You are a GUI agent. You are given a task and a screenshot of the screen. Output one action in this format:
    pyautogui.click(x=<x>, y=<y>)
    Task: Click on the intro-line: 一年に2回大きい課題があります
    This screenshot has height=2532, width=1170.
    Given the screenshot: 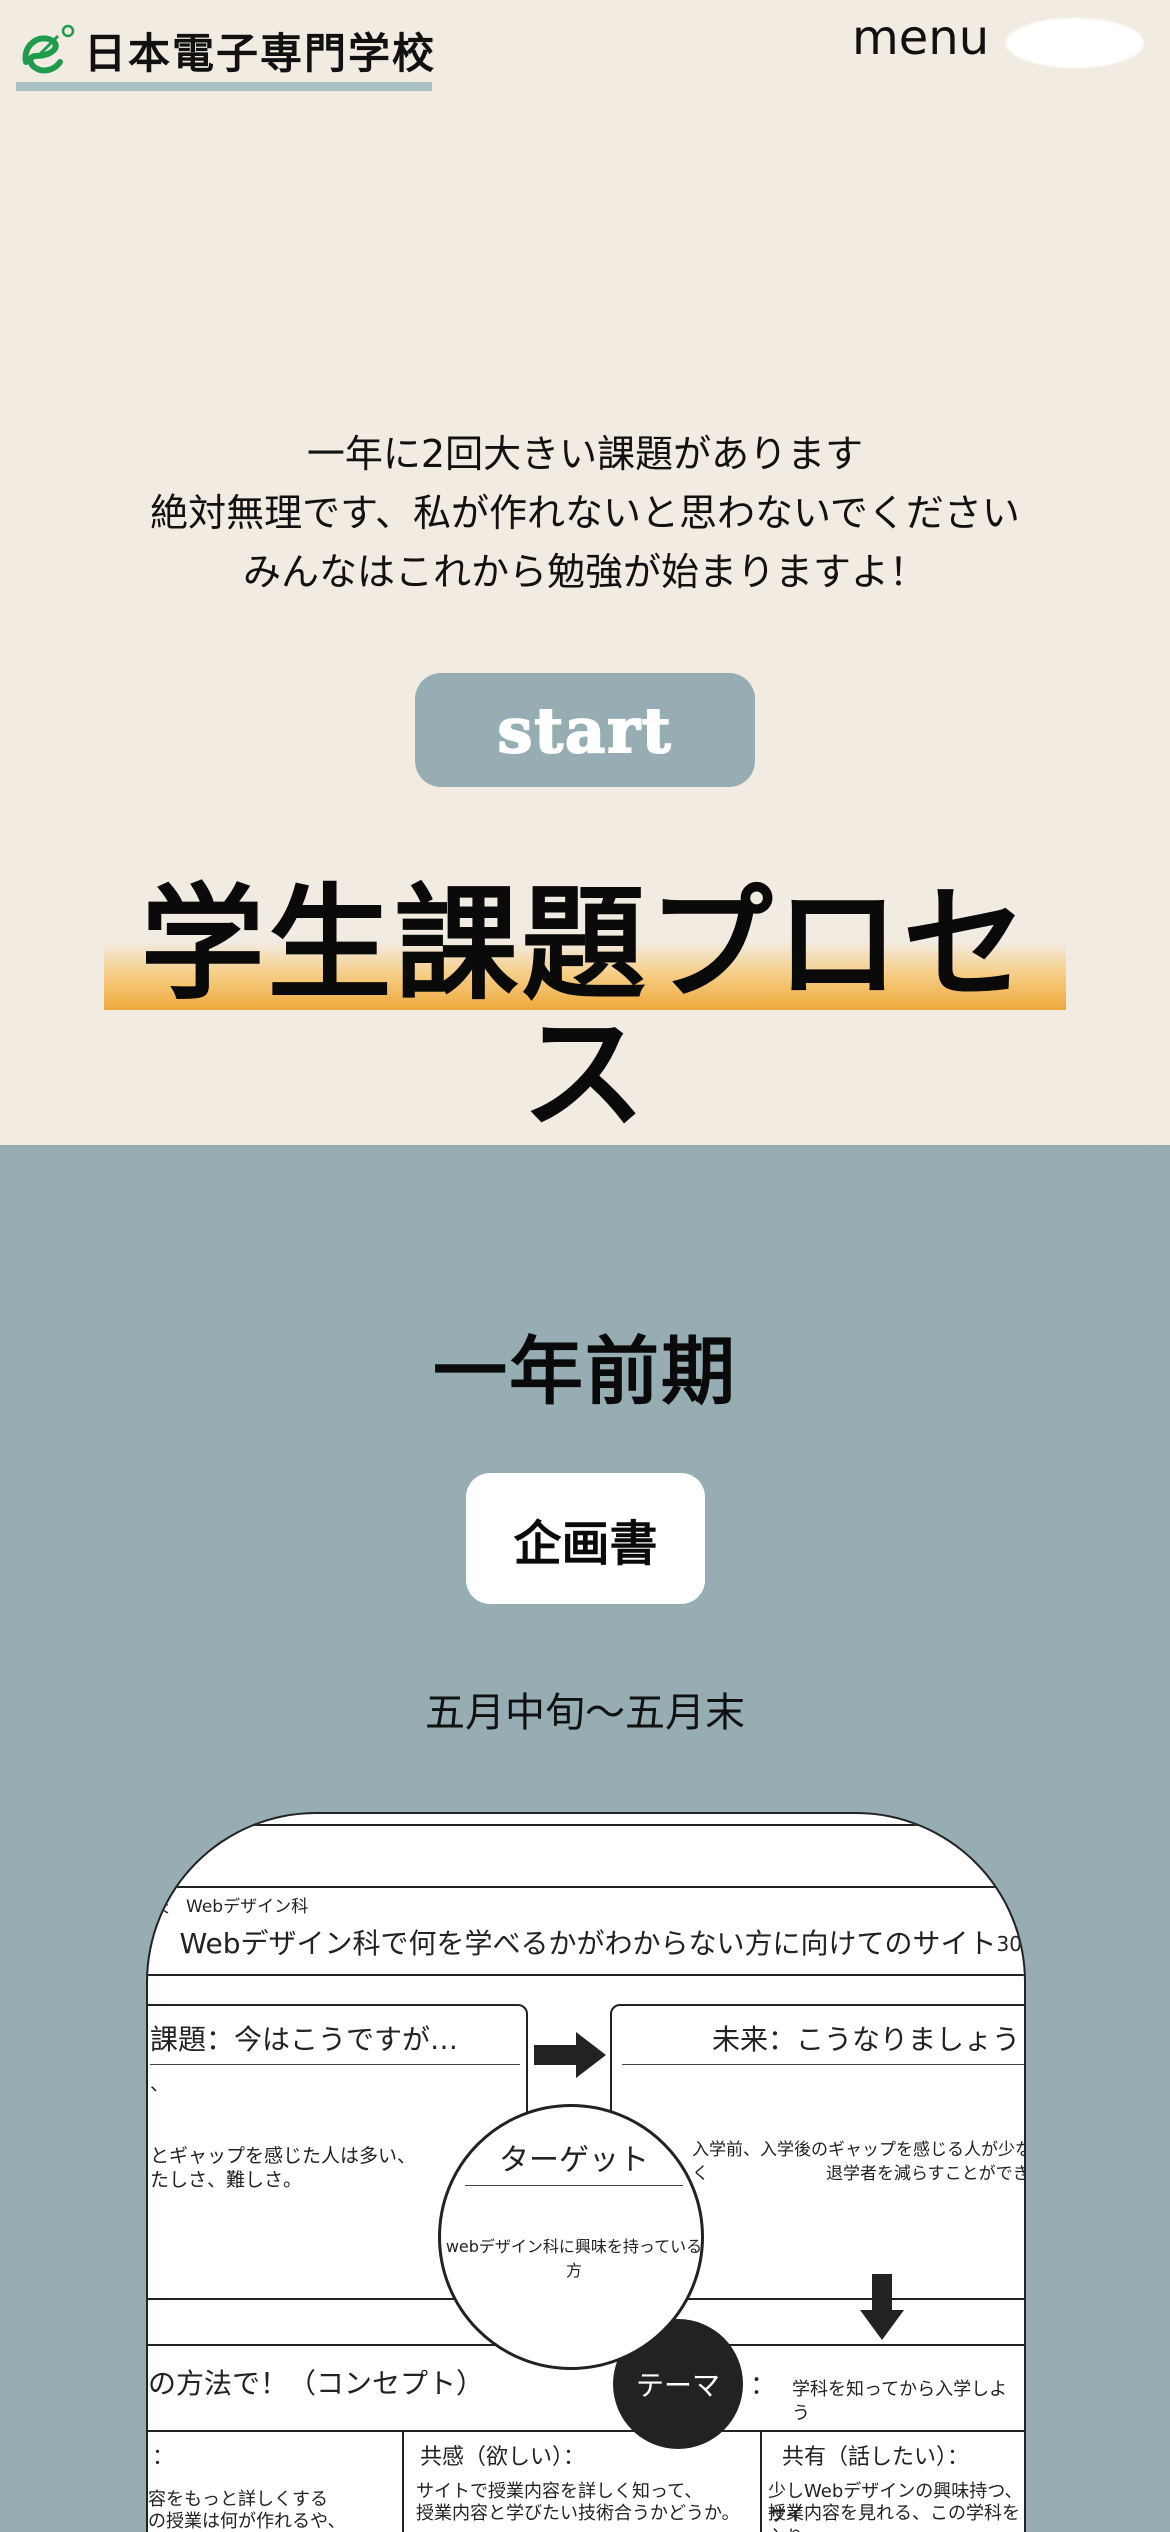 What is the action you would take?
    pyautogui.click(x=585, y=454)
    